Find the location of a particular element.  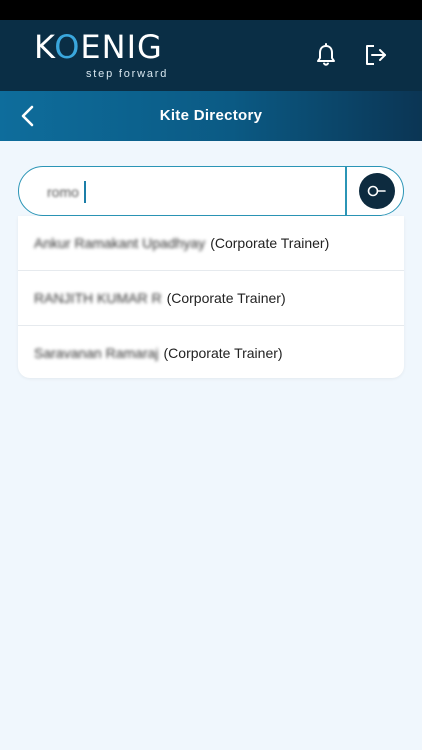

notifications-button is located at coordinates (326, 55).